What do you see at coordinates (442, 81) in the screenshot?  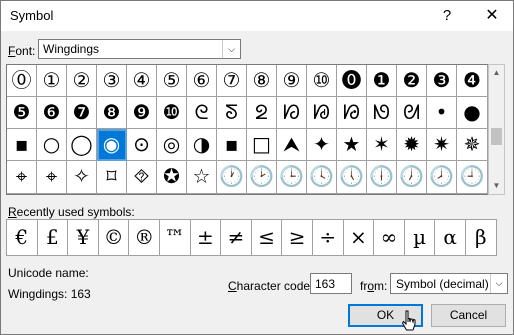 I see `symbol-cell: ❸` at bounding box center [442, 81].